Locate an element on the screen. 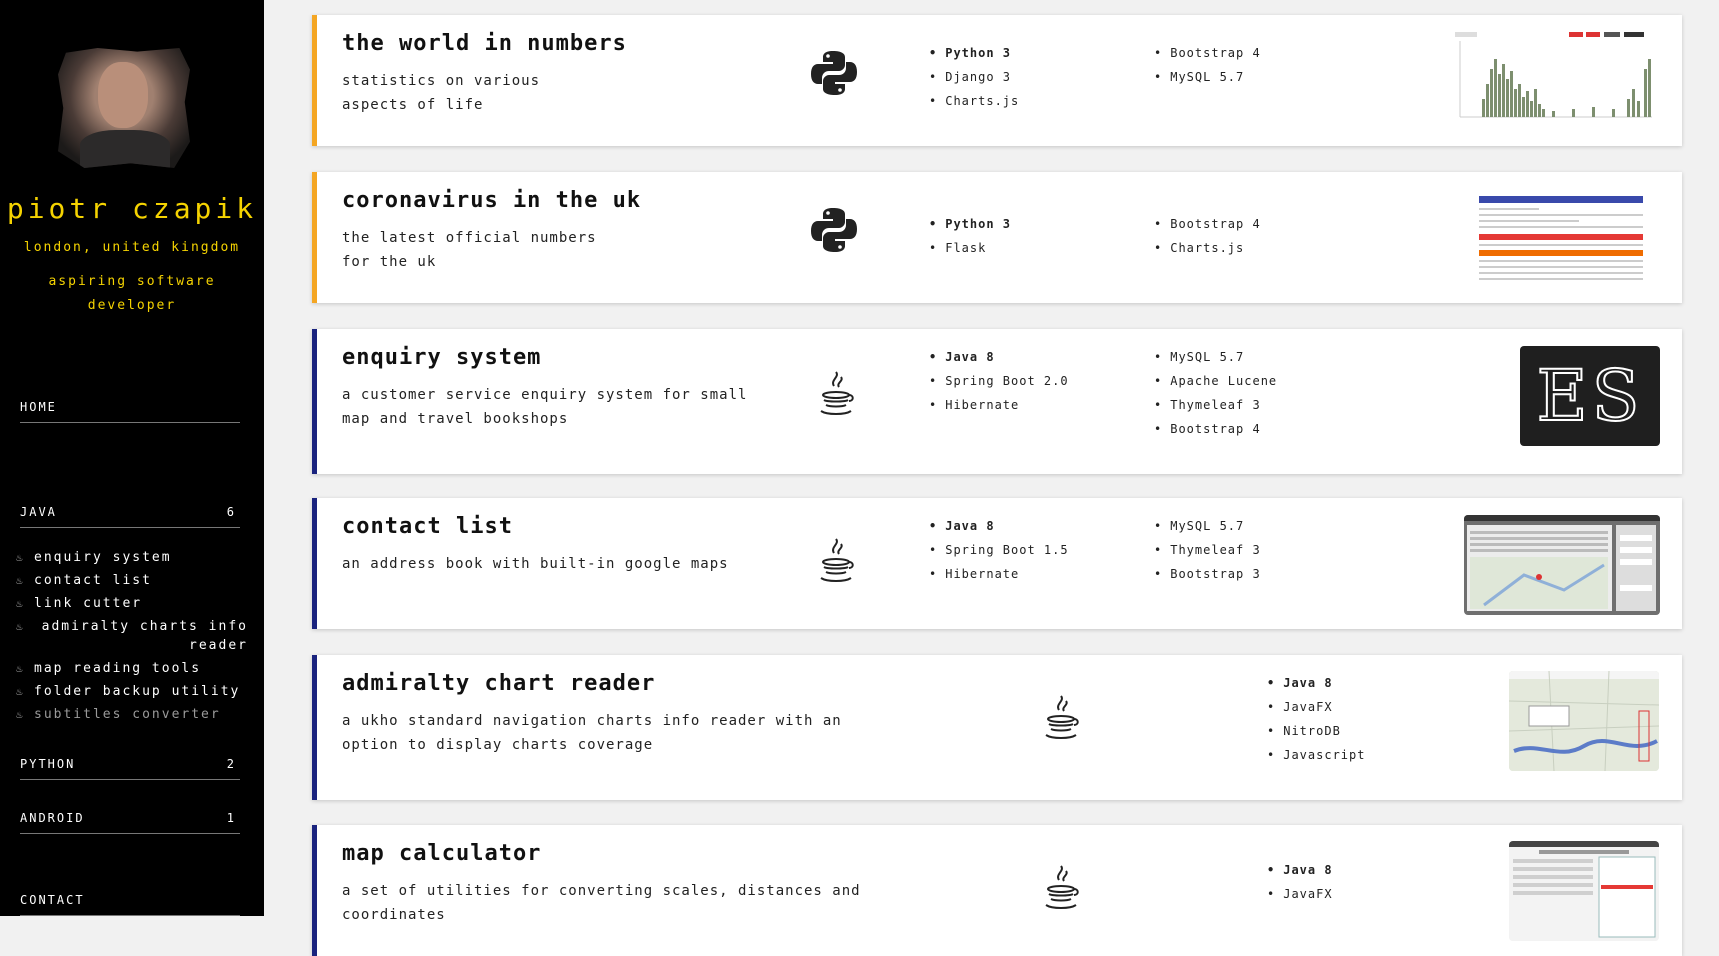 This screenshot has width=1719, height=956. project-description: the latest official numbers for the uk is located at coordinates (469, 250).